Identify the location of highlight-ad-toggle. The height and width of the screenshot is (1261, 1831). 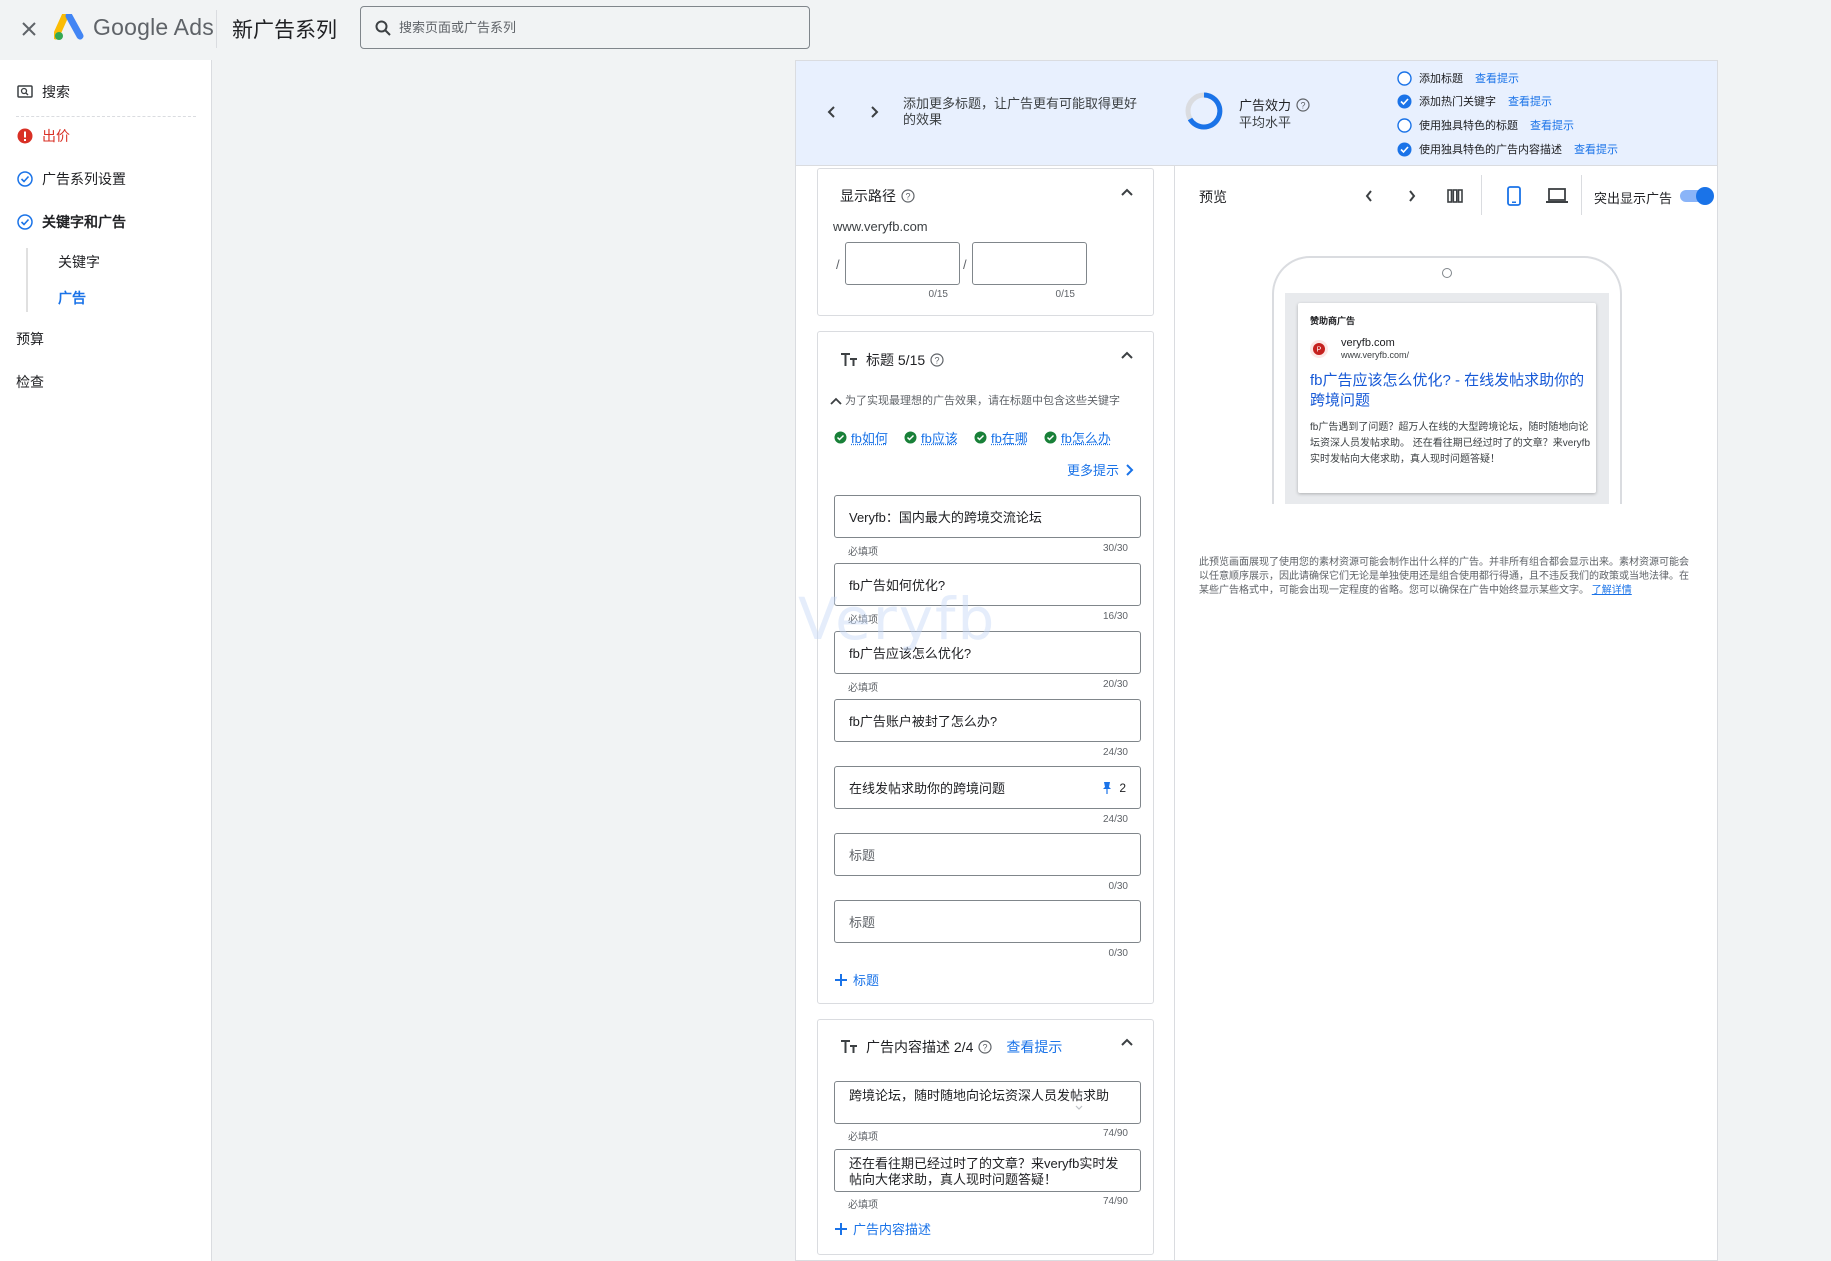
(1697, 196).